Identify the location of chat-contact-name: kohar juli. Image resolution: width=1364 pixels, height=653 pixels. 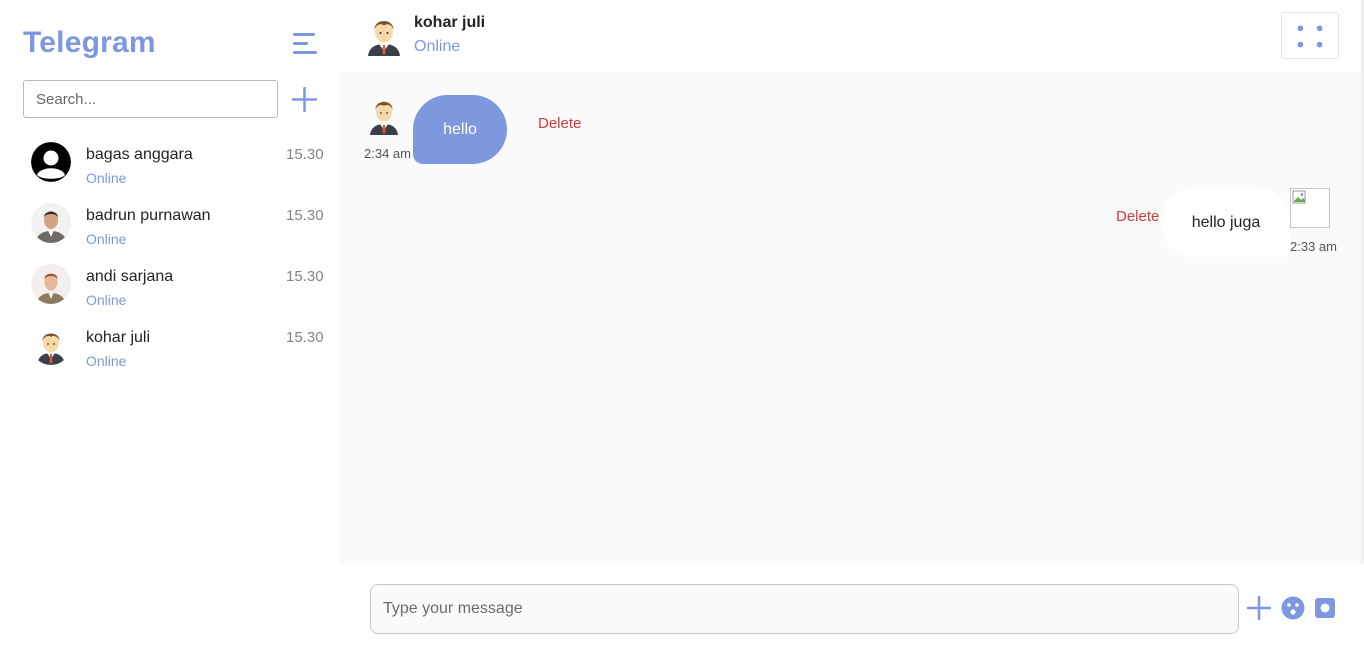
(450, 22).